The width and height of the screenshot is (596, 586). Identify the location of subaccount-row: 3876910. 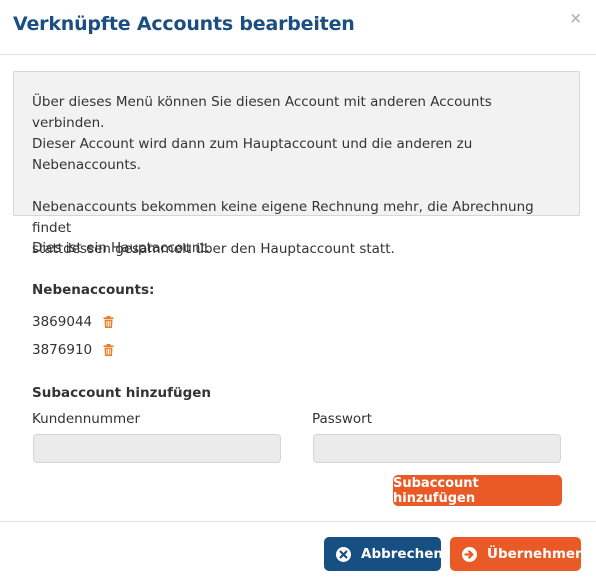
(73, 350).